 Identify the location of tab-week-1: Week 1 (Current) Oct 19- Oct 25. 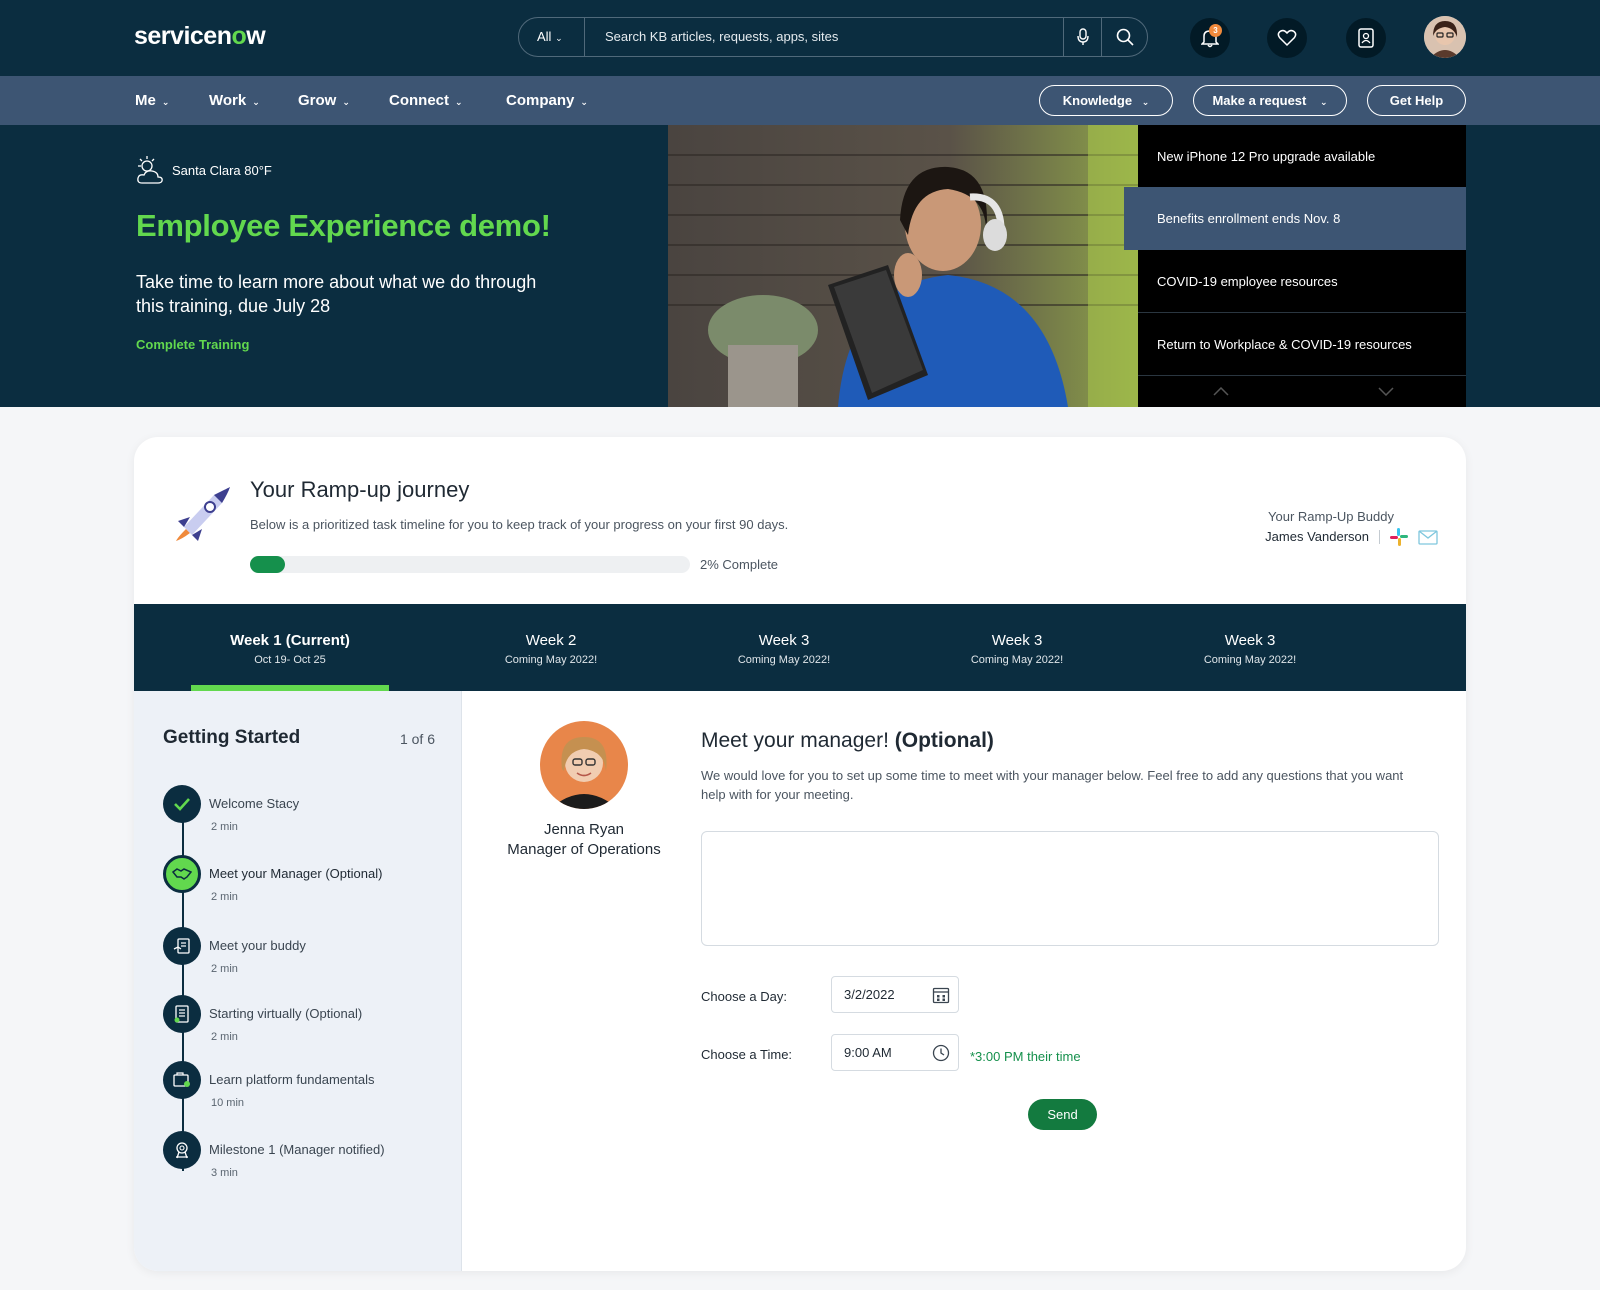
(290, 647).